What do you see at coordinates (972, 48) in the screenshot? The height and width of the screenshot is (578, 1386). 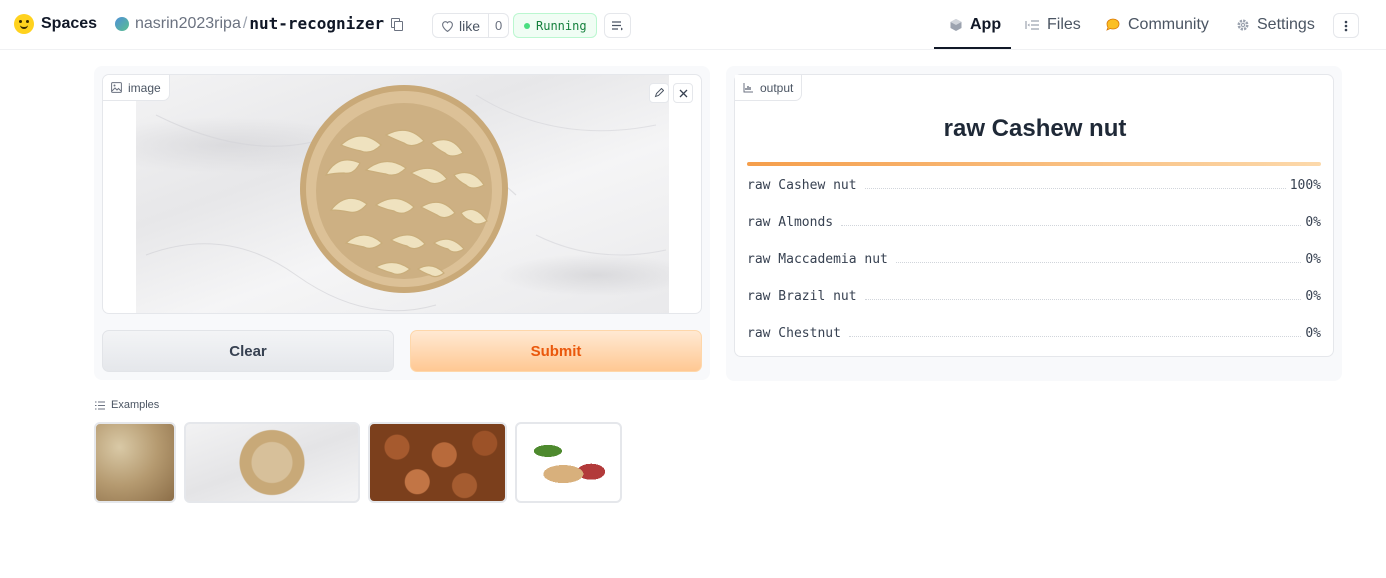 I see `active-tab-indicator` at bounding box center [972, 48].